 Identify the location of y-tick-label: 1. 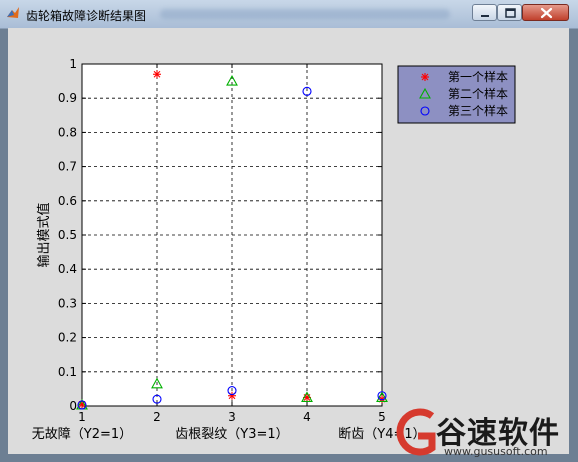
(73, 64).